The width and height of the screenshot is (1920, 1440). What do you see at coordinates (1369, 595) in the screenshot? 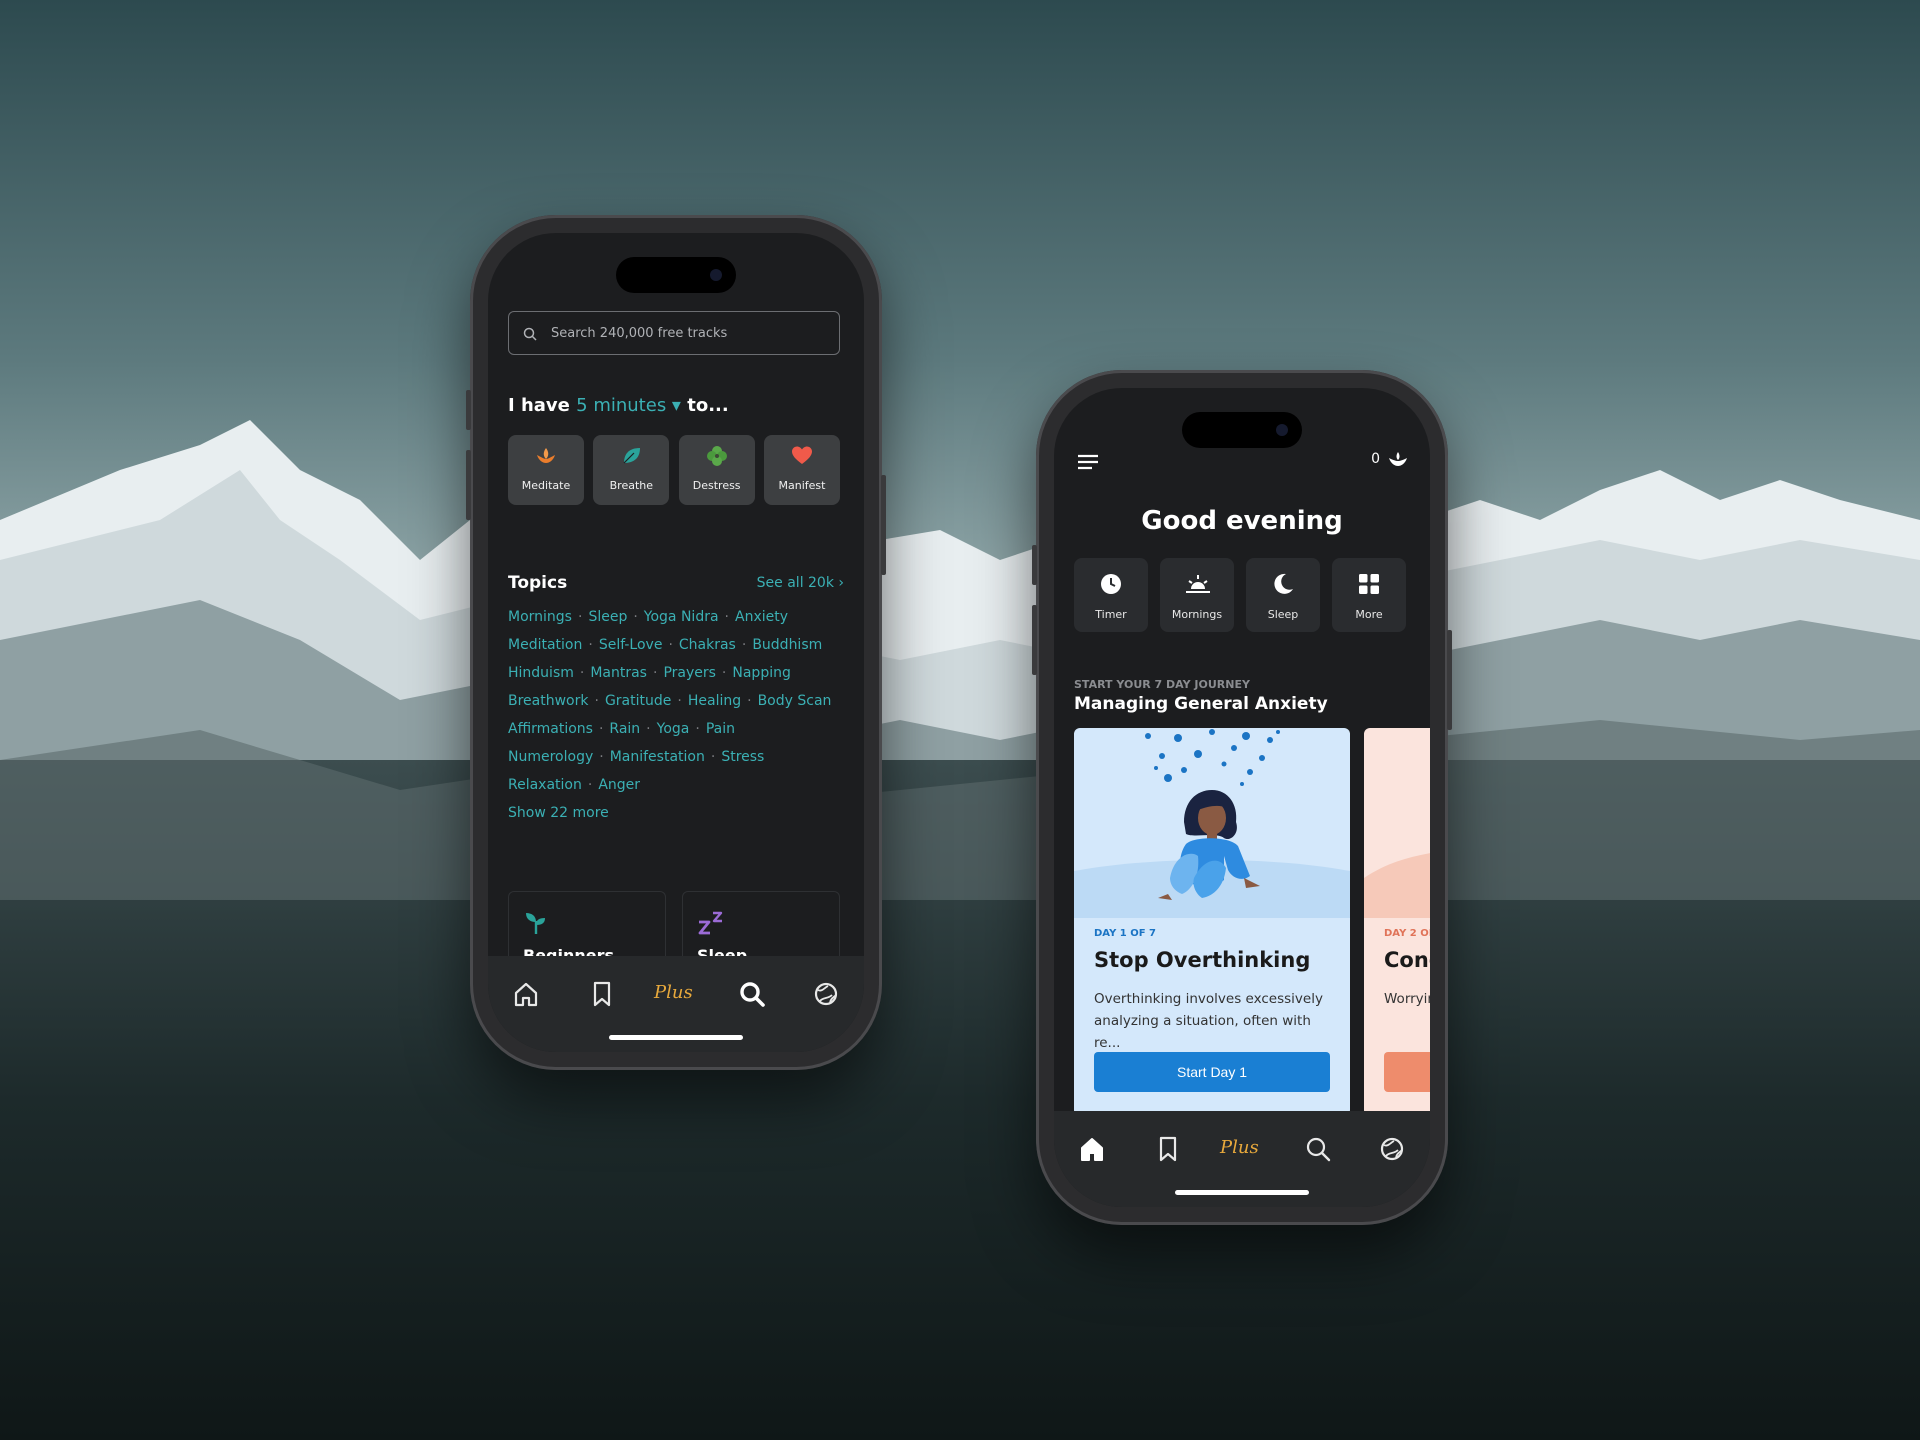
I see `quick-action-more: More` at bounding box center [1369, 595].